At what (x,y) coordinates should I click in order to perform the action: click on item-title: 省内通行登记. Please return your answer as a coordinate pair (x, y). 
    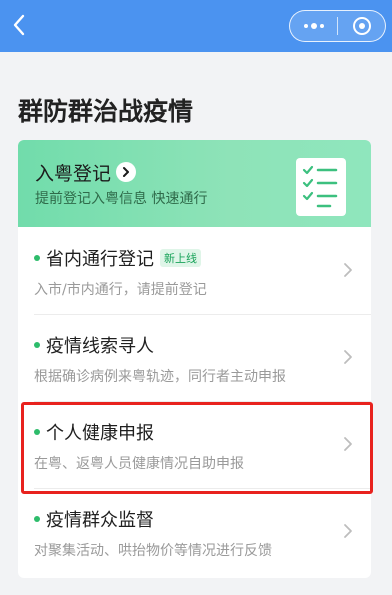
    Looking at the image, I should click on (100, 259).